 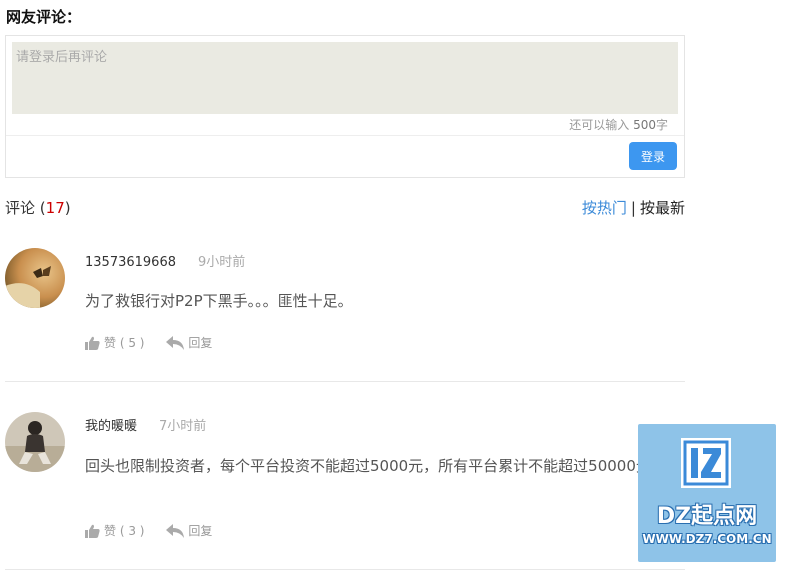 I want to click on char-limit: 还可以输入 500字, so click(x=618, y=124).